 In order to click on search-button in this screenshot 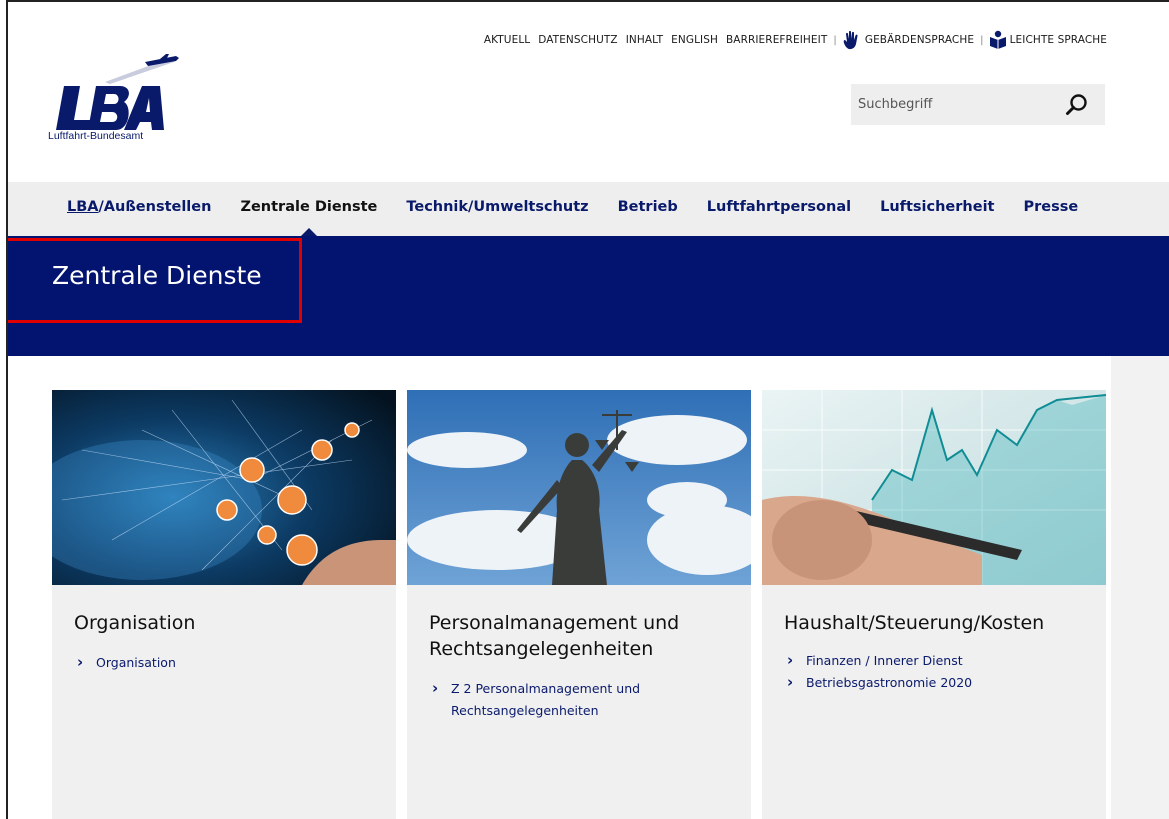, I will do `click(1077, 105)`.